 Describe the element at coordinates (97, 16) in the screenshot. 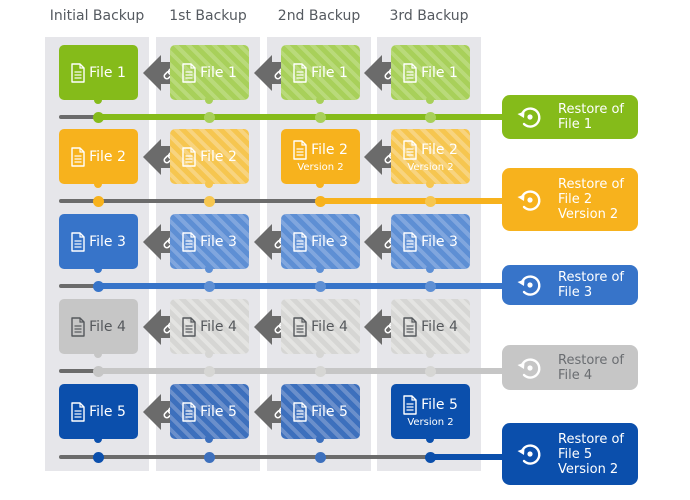

I see `column-header: Initial Backup` at that location.